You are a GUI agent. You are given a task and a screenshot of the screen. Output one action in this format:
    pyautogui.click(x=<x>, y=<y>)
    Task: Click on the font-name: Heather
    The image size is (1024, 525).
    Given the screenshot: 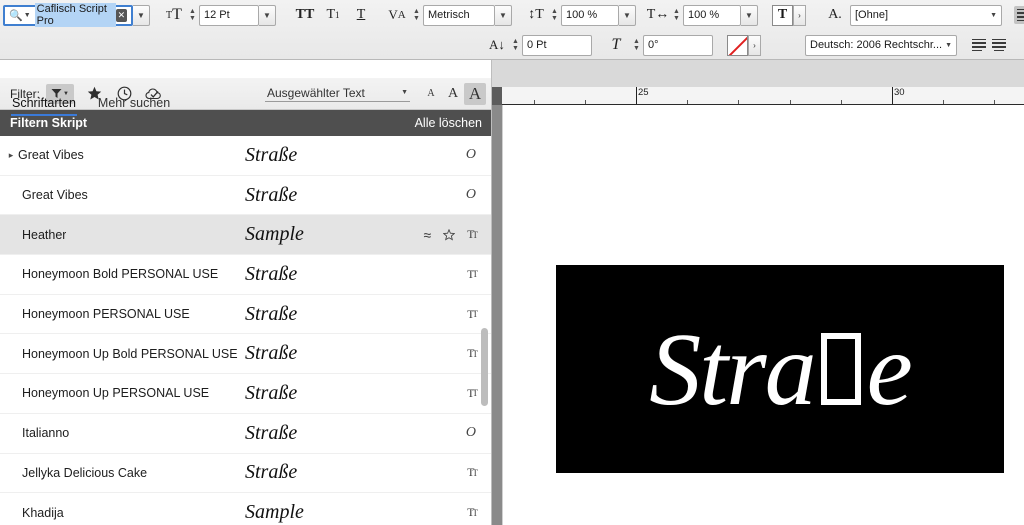 What is the action you would take?
    pyautogui.click(x=44, y=234)
    